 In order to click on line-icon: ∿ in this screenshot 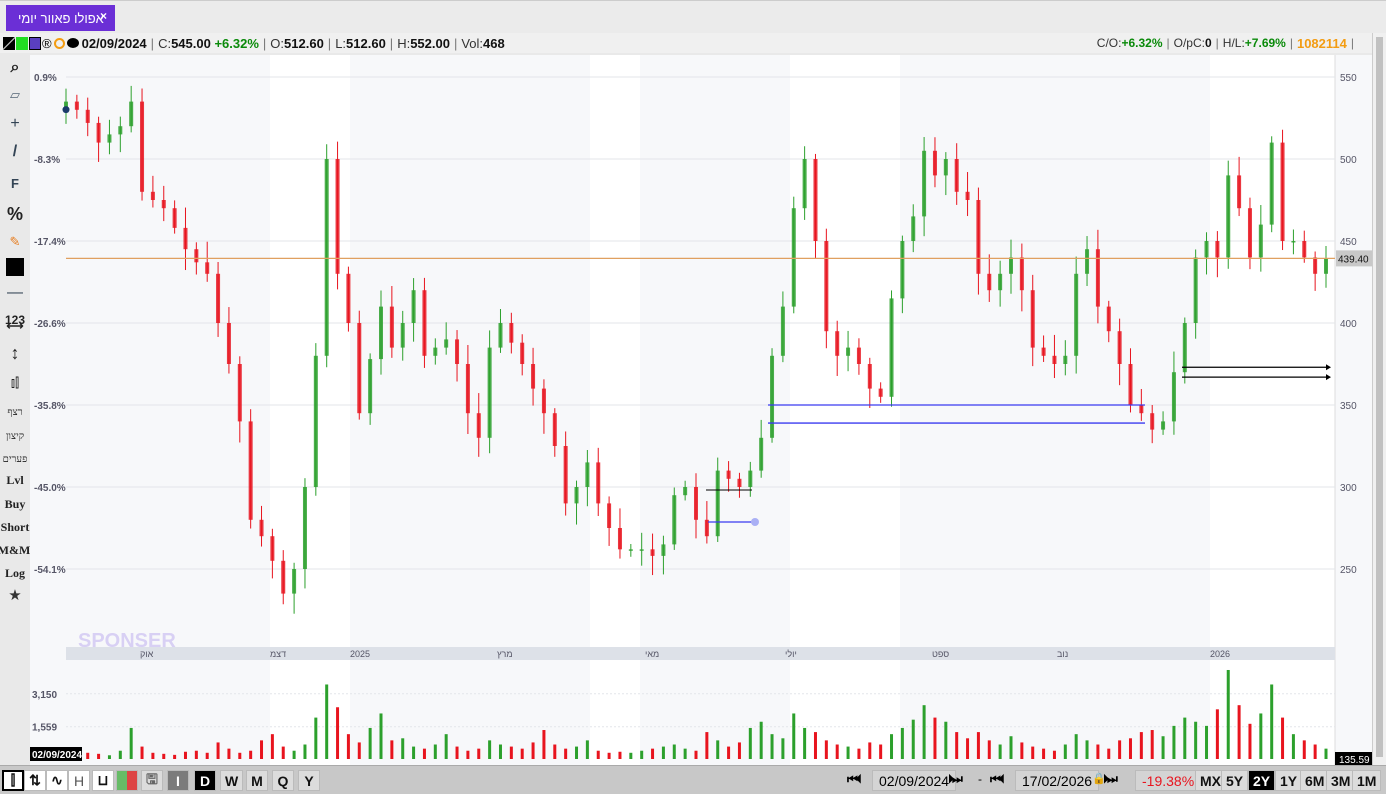, I will do `click(57, 780)`.